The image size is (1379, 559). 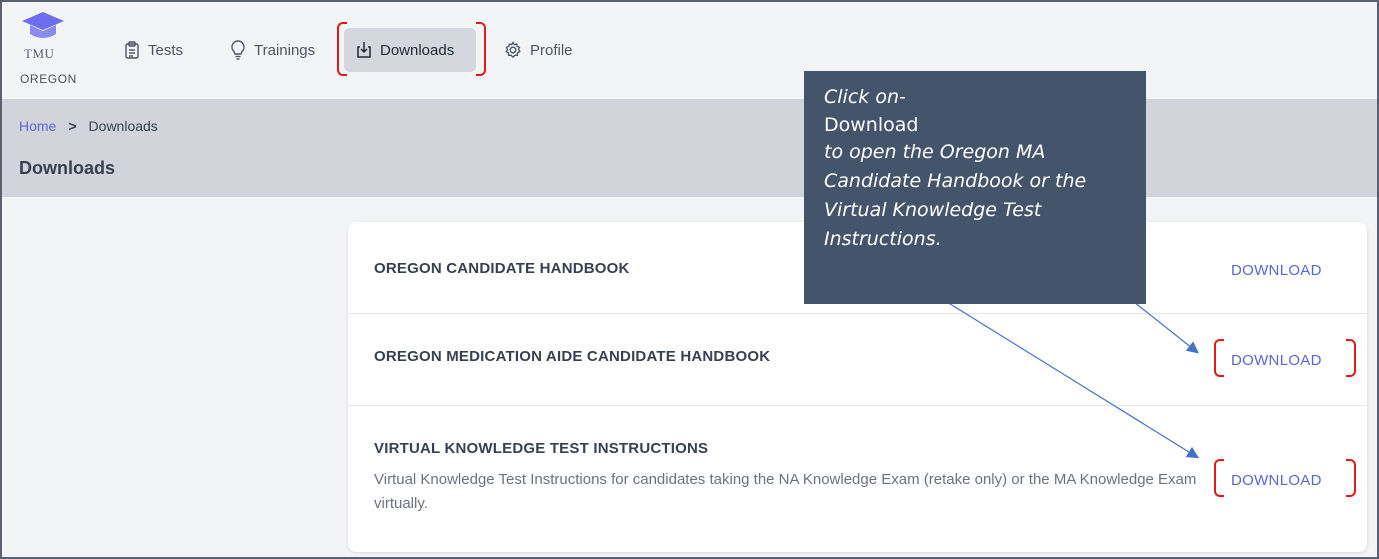 What do you see at coordinates (48, 79) in the screenshot?
I see `logo-state: OREGON` at bounding box center [48, 79].